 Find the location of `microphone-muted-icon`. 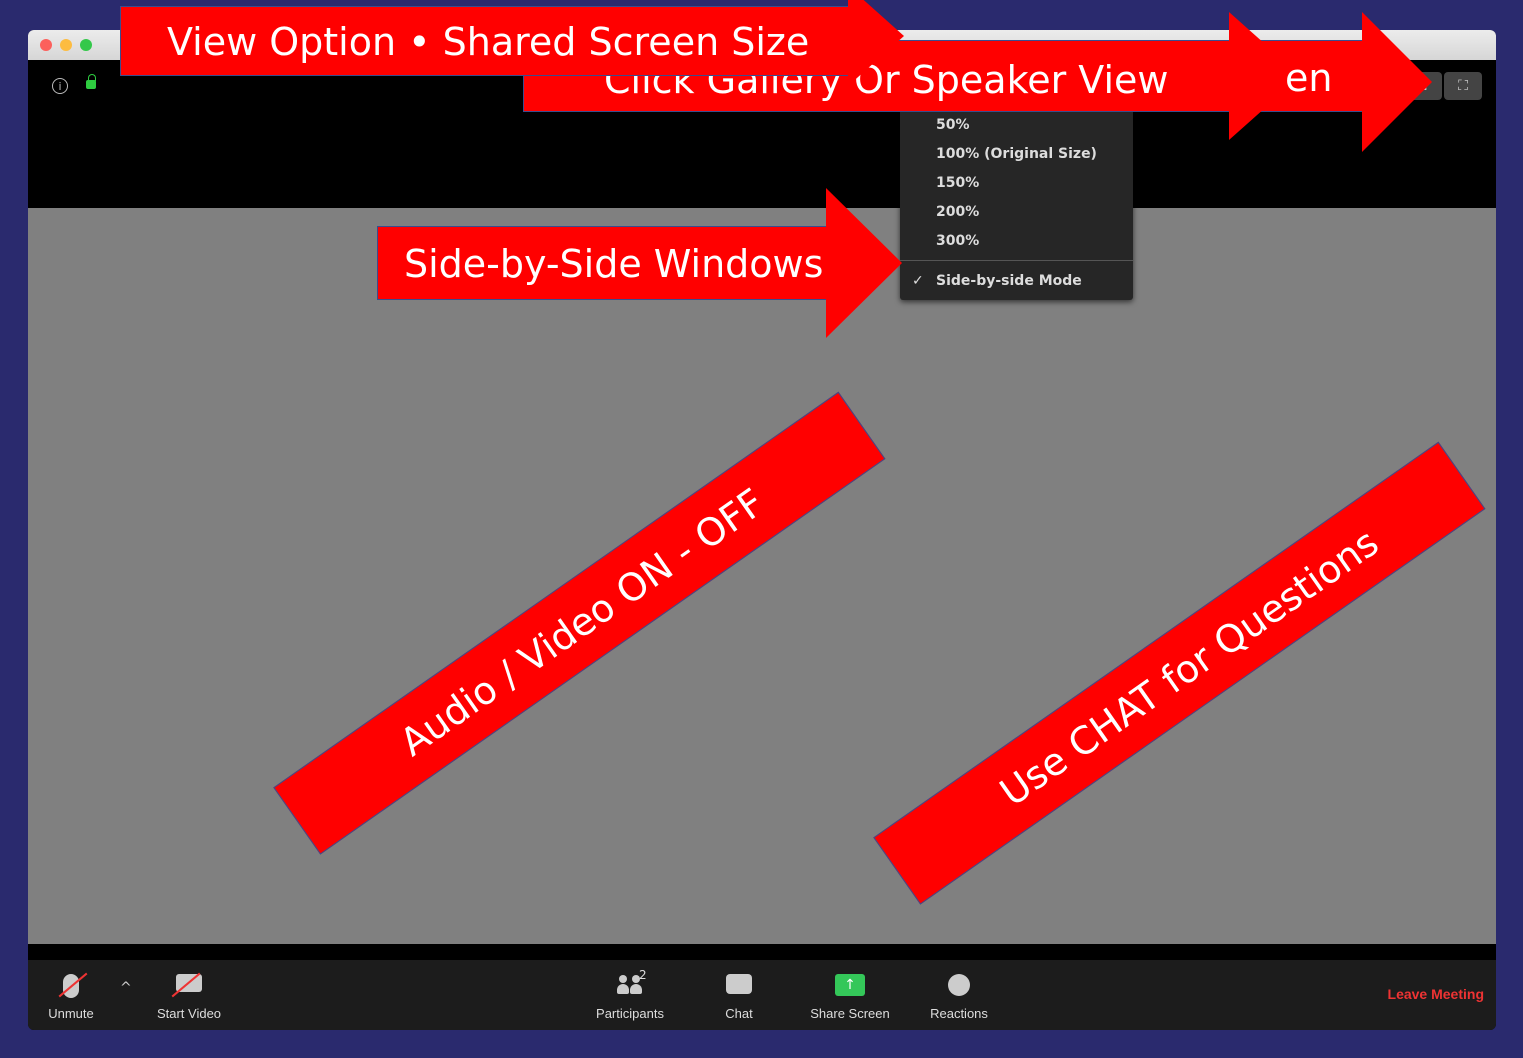

microphone-muted-icon is located at coordinates (73, 985).